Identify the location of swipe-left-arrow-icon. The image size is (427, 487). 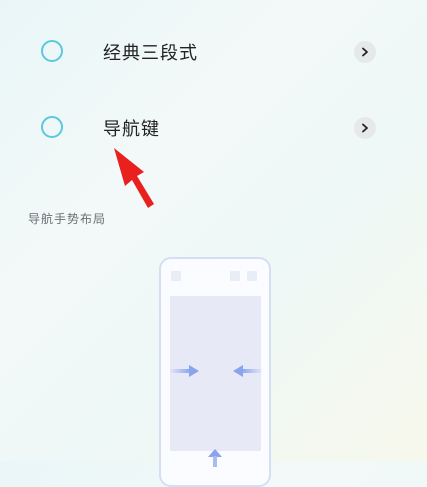
(248, 371).